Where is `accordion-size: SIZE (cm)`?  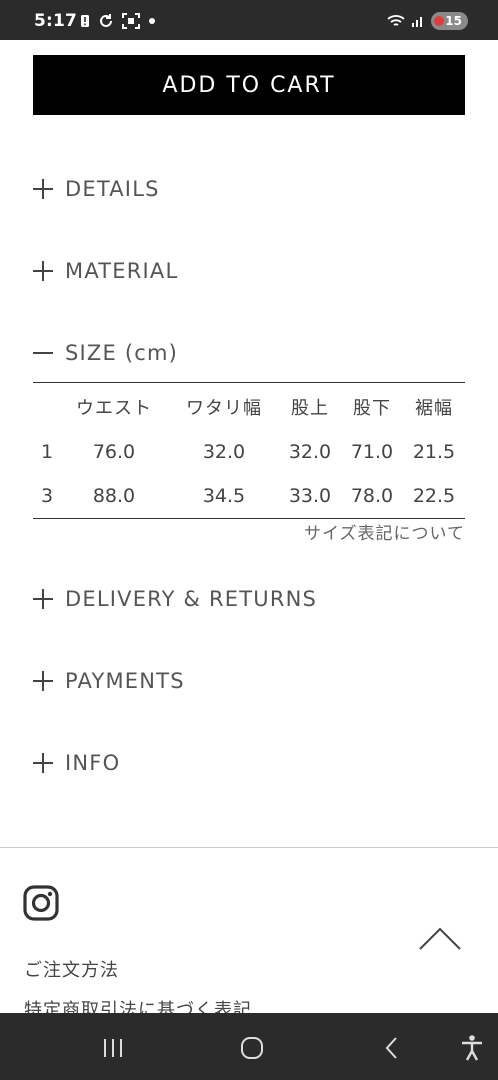 accordion-size: SIZE (cm) is located at coordinates (249, 353).